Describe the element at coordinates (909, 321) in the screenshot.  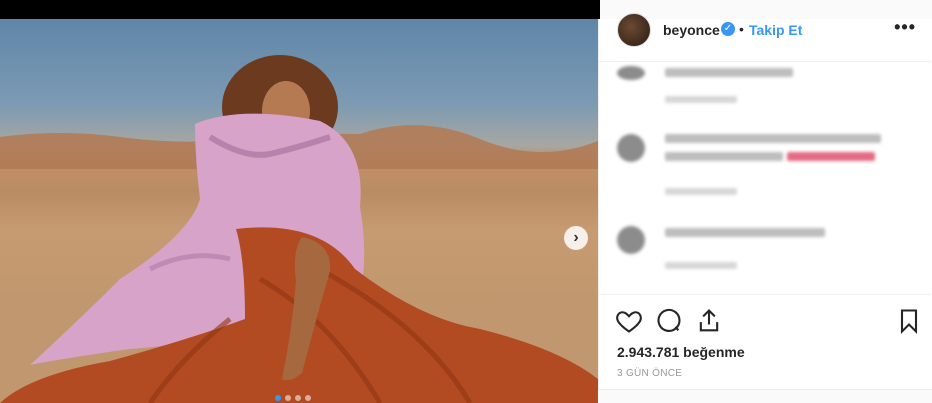
I see `save-bookmark-icon` at that location.